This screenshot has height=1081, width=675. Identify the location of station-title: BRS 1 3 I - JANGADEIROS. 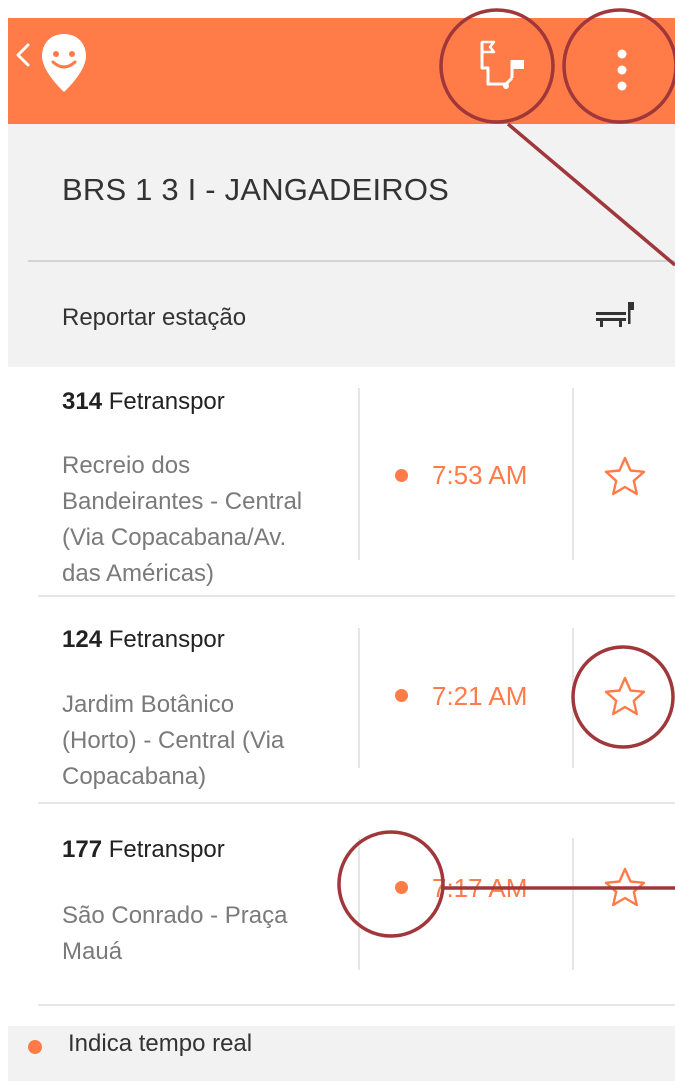
(256, 189).